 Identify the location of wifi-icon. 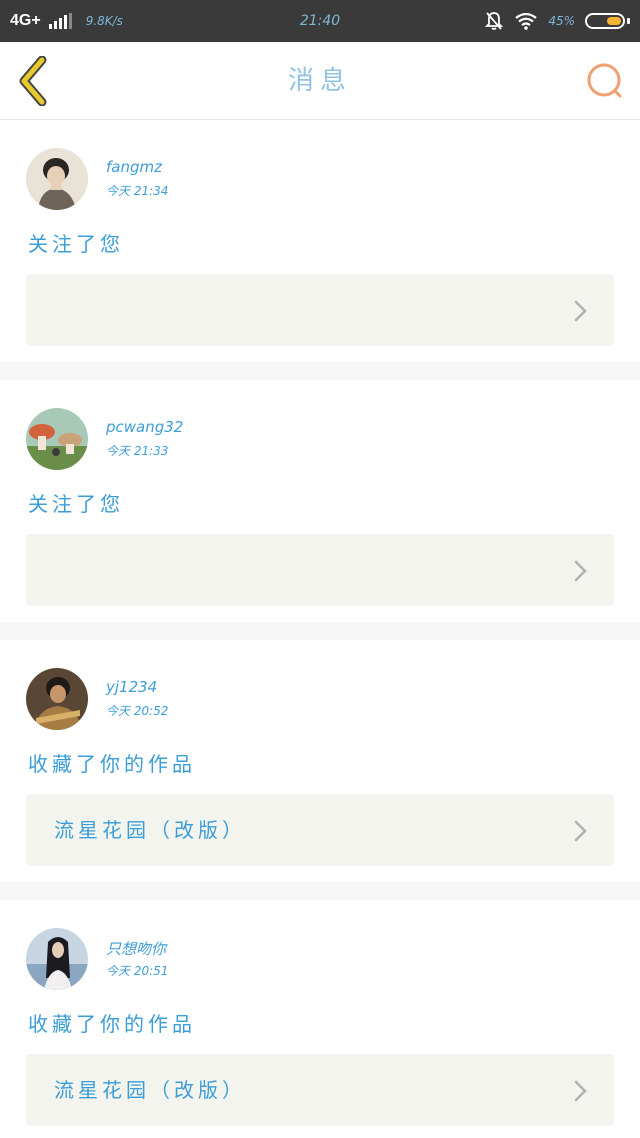
(526, 21).